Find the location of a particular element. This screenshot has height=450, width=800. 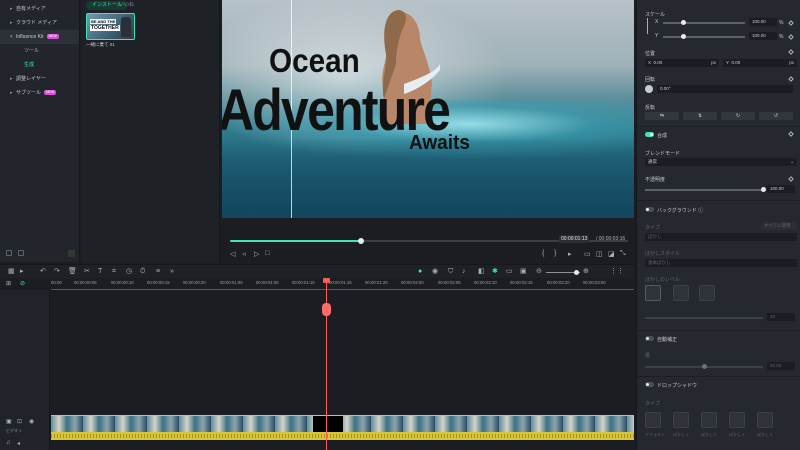

blur-style-select: 基本ぼかし is located at coordinates (721, 263).